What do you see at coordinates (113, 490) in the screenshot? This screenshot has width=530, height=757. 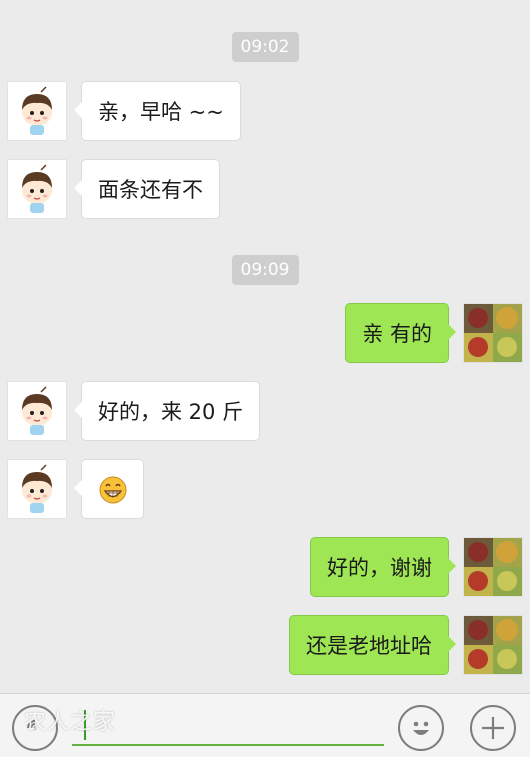 I see `grinning-face-icon` at bounding box center [113, 490].